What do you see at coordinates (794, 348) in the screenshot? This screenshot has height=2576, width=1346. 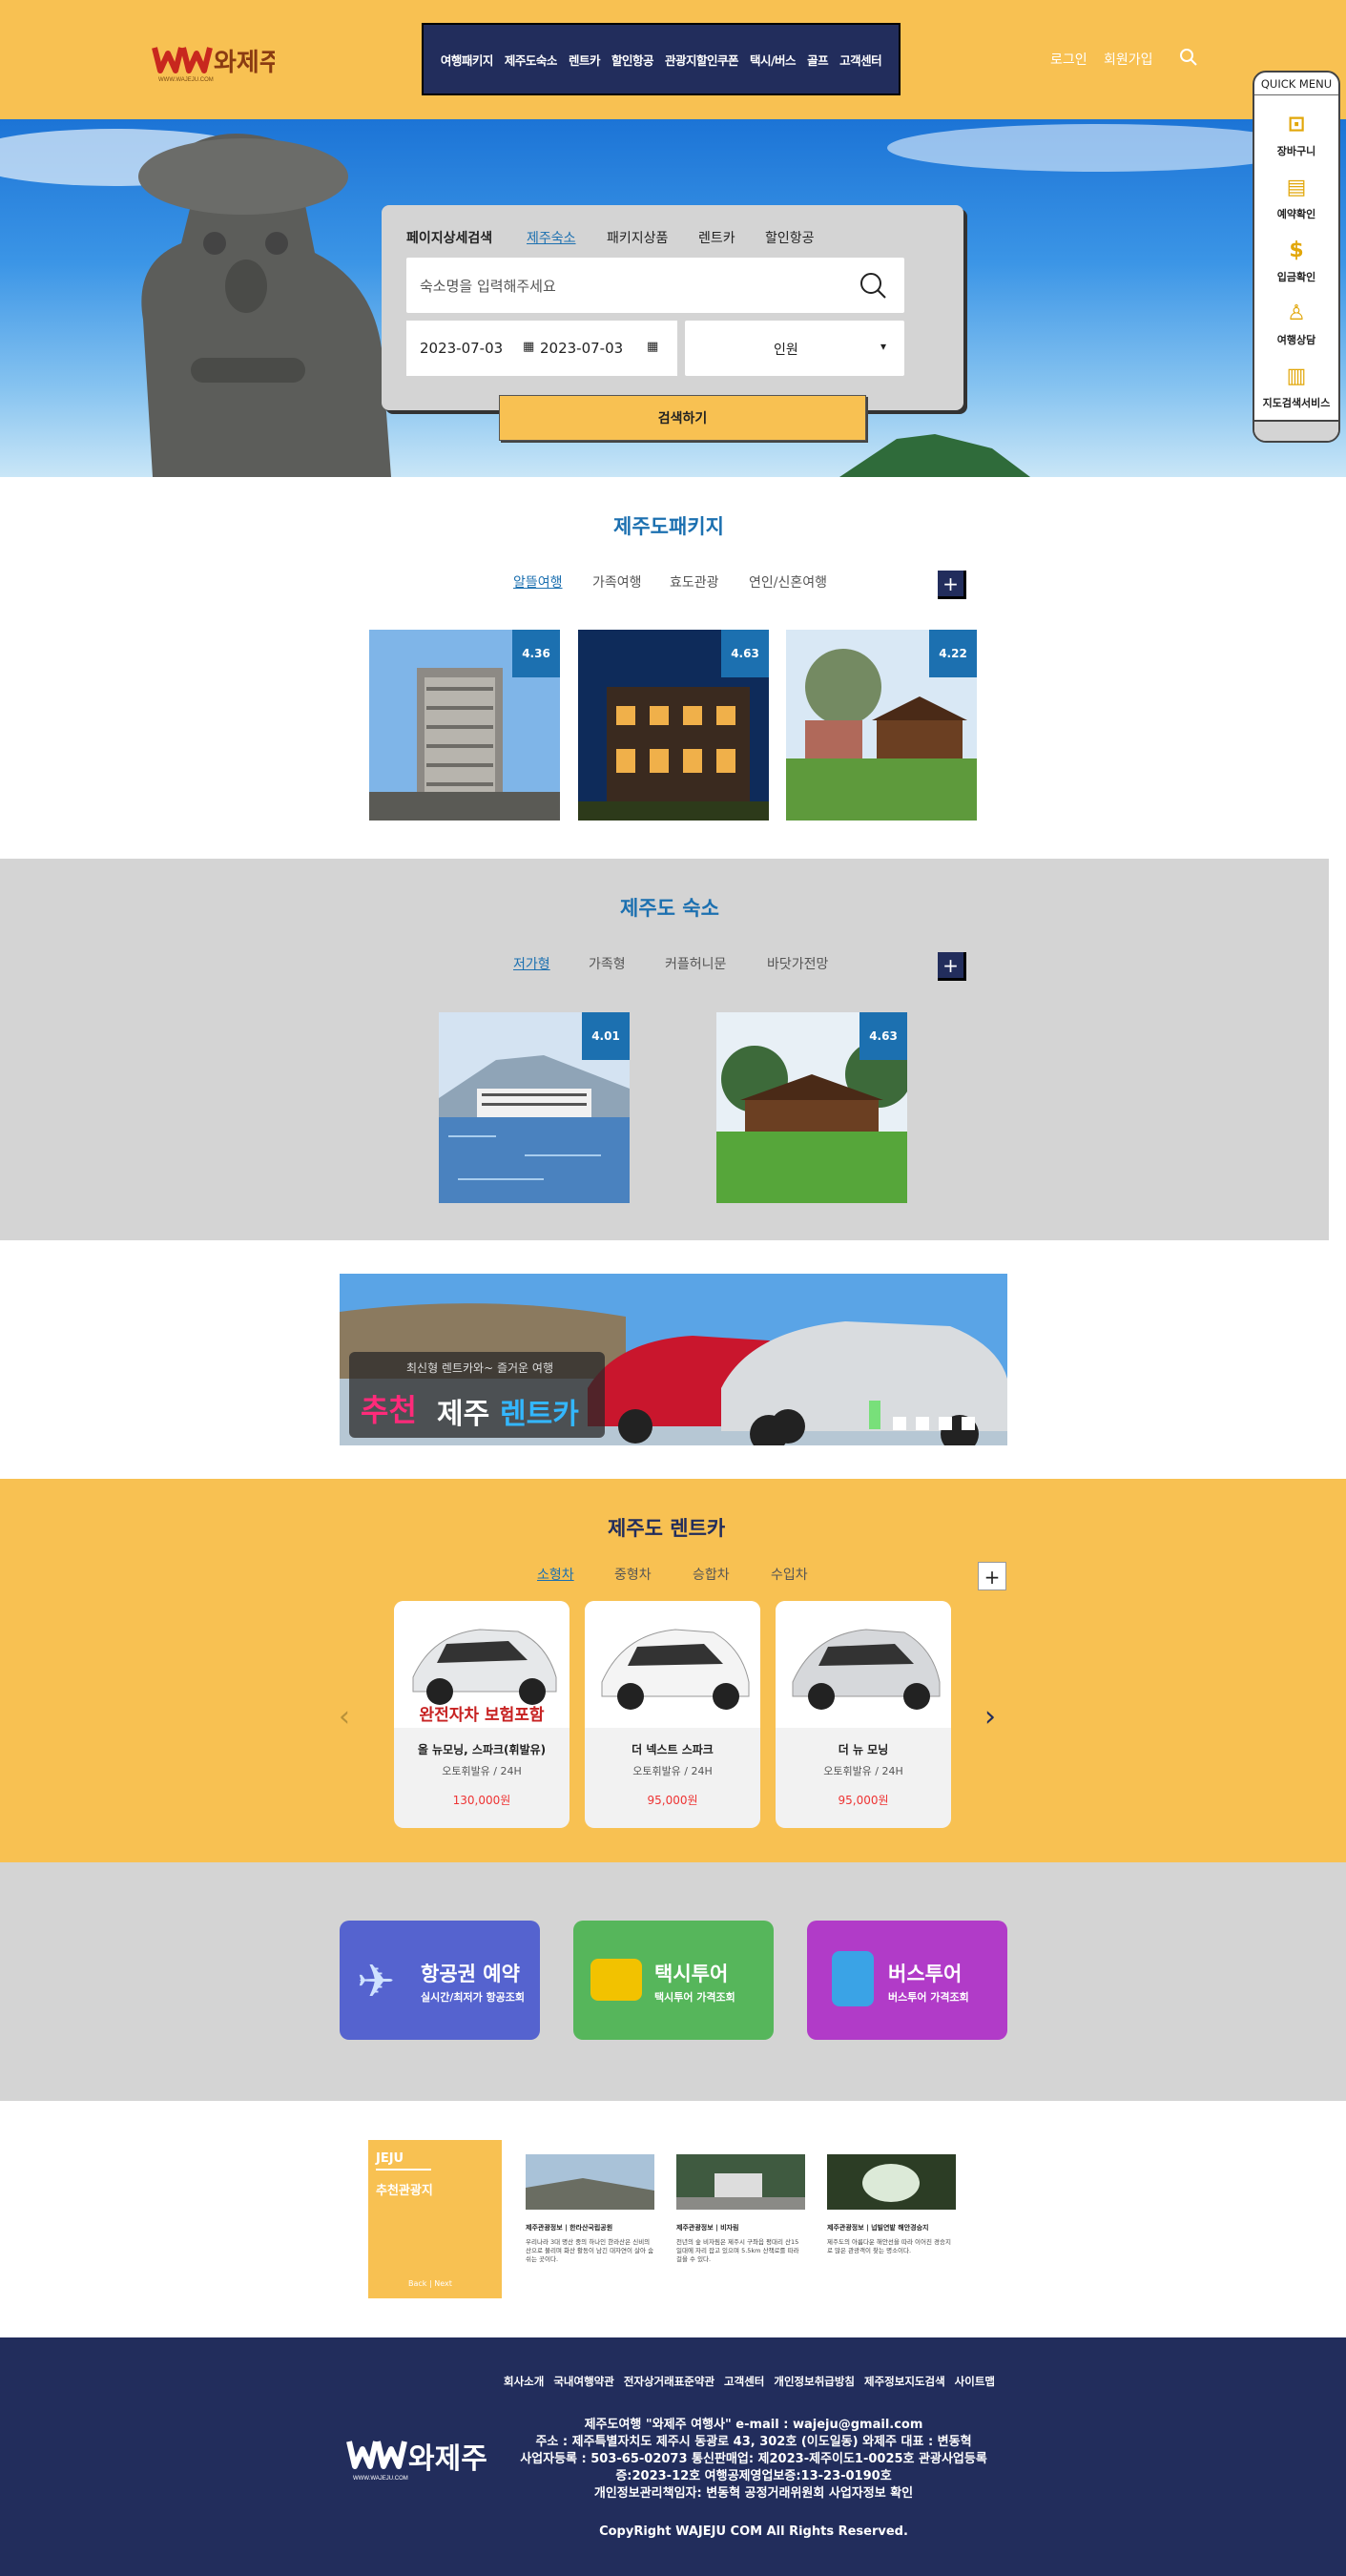 I see `people-select: 인원 ▾` at bounding box center [794, 348].